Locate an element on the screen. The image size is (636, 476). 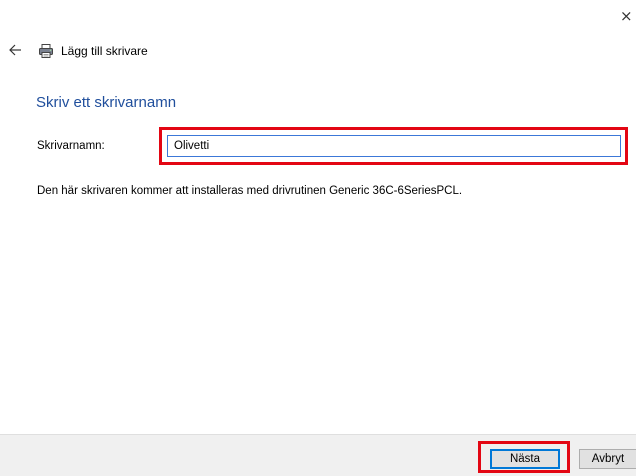
printer-name-label: Skrivarnamn: is located at coordinates (71, 146).